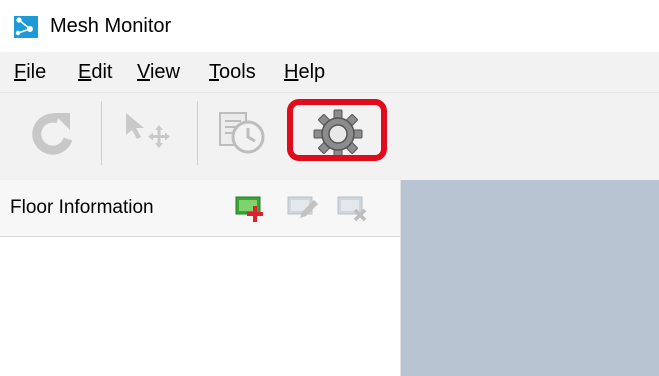  I want to click on menu-tools: Tools, so click(232, 72).